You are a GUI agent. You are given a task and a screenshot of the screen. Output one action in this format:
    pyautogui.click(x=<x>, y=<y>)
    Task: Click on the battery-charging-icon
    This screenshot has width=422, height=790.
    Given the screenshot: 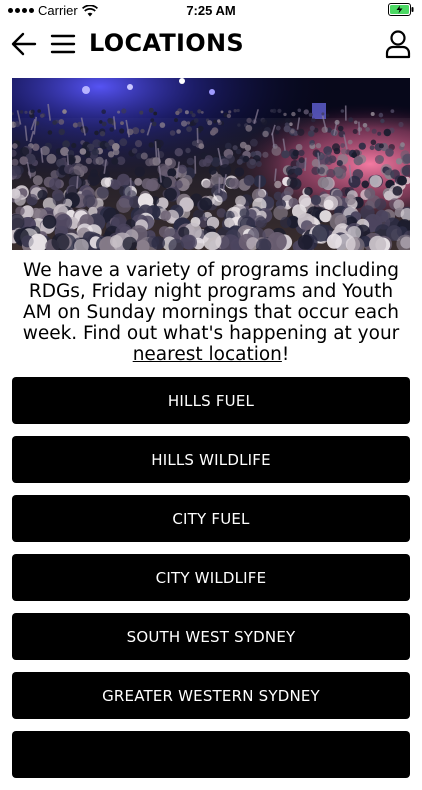 What is the action you would take?
    pyautogui.click(x=401, y=9)
    